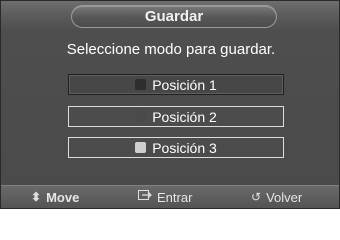  Describe the element at coordinates (141, 116) in the screenshot. I see `position-2-swatch-icon` at that location.